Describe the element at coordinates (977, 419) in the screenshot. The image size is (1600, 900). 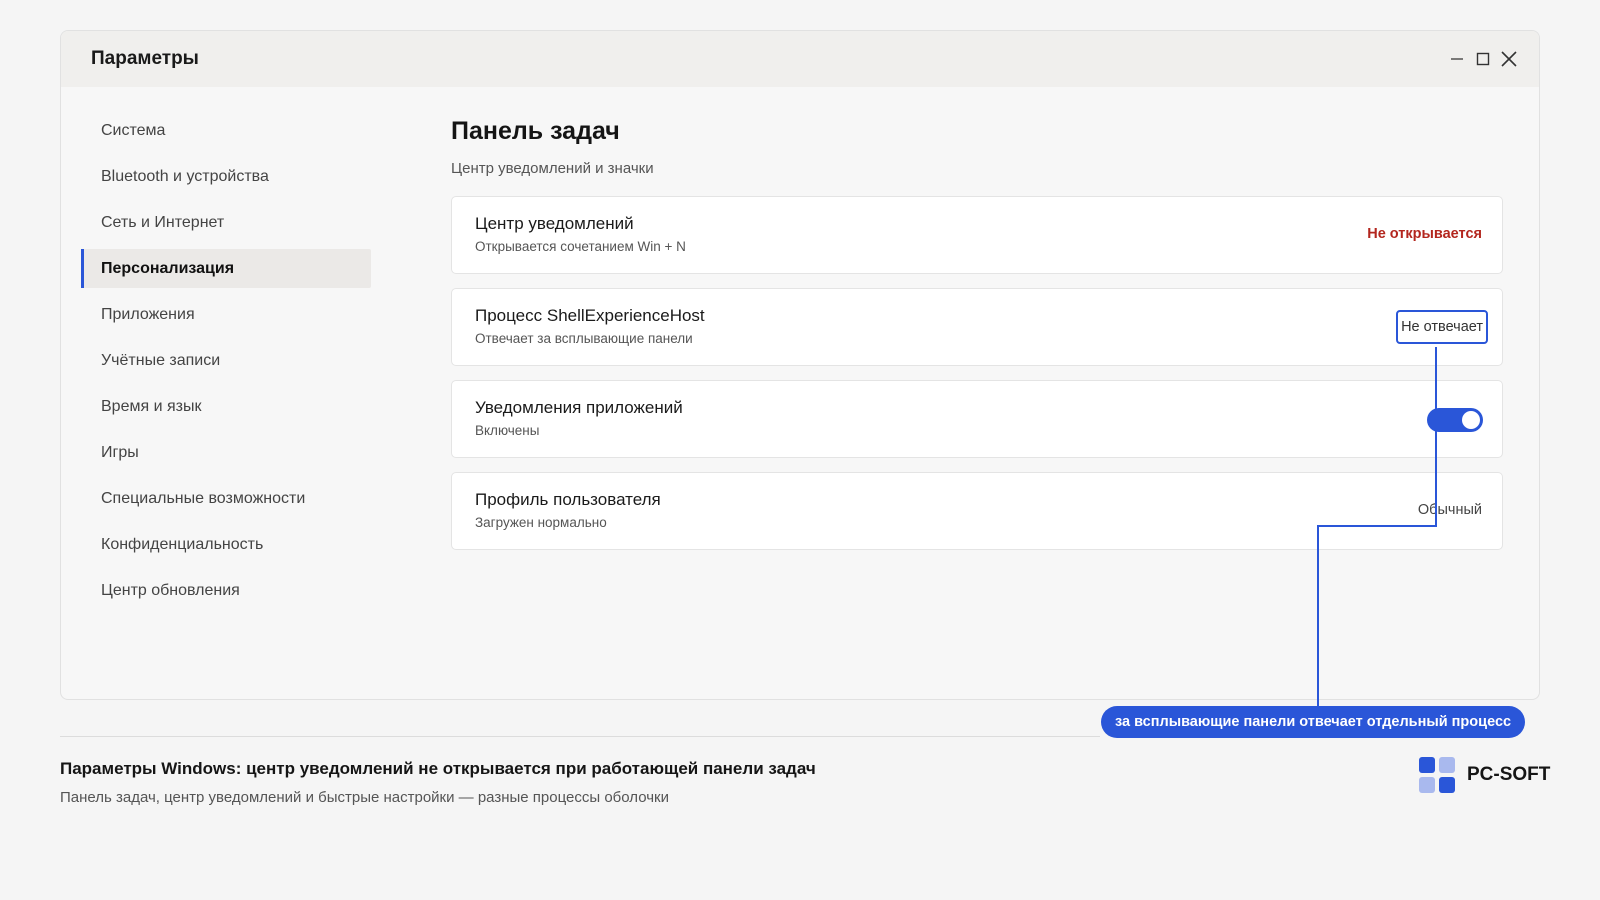
I see `card-app-notifications: Уведомления приложений Включены` at that location.